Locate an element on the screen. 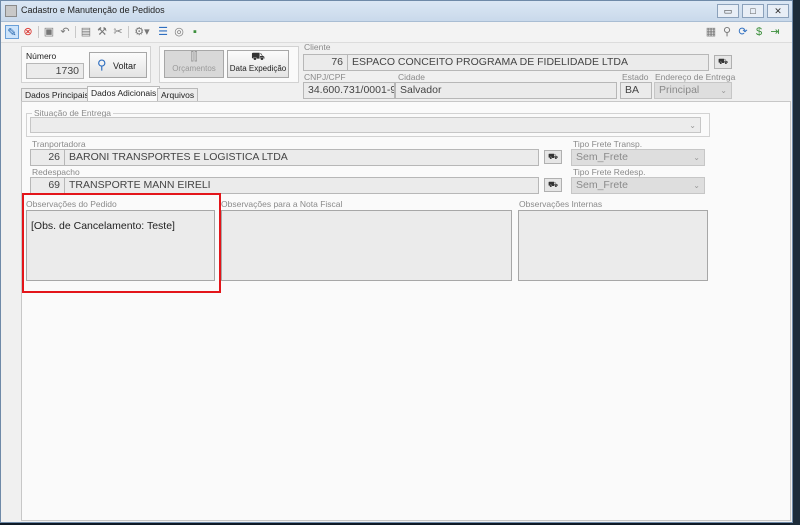 The image size is (800, 525). cliente-code-field: 76 is located at coordinates (325, 62).